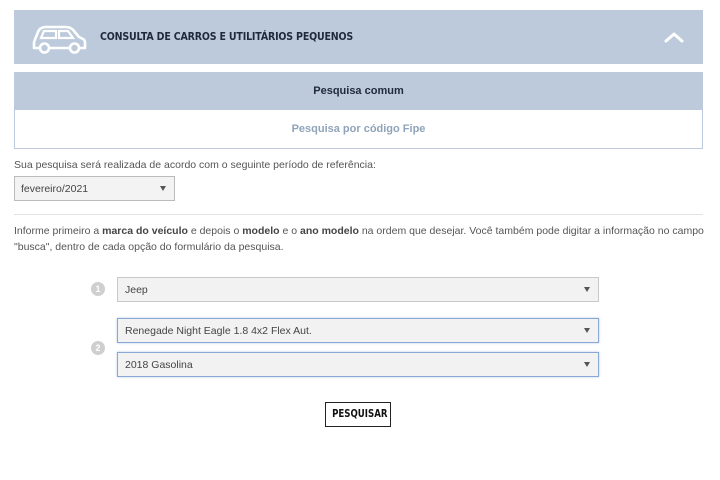 The width and height of the screenshot is (720, 480). What do you see at coordinates (94, 188) in the screenshot?
I see `reference-period-select: fevereiro/2021` at bounding box center [94, 188].